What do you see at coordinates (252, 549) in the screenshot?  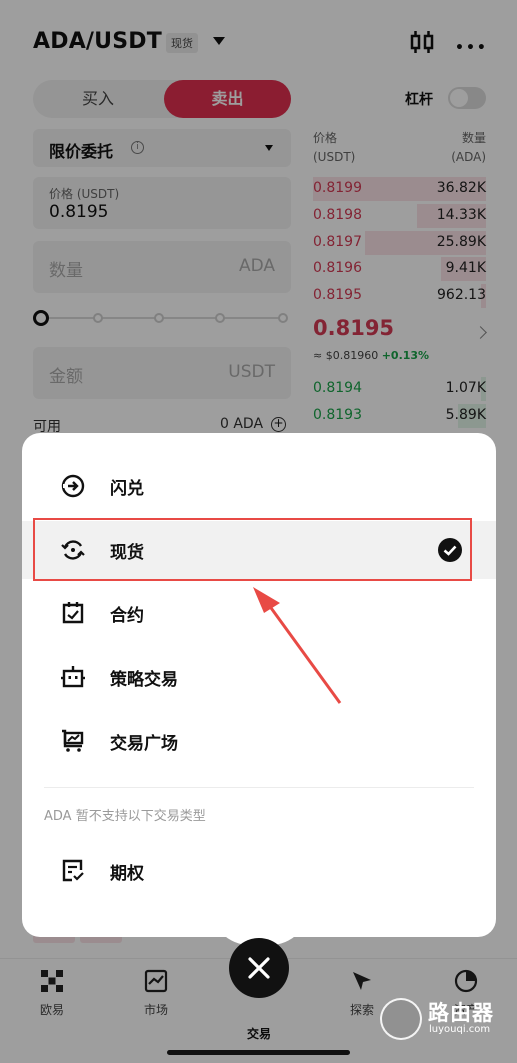 I see `annotation-highlight-box` at bounding box center [252, 549].